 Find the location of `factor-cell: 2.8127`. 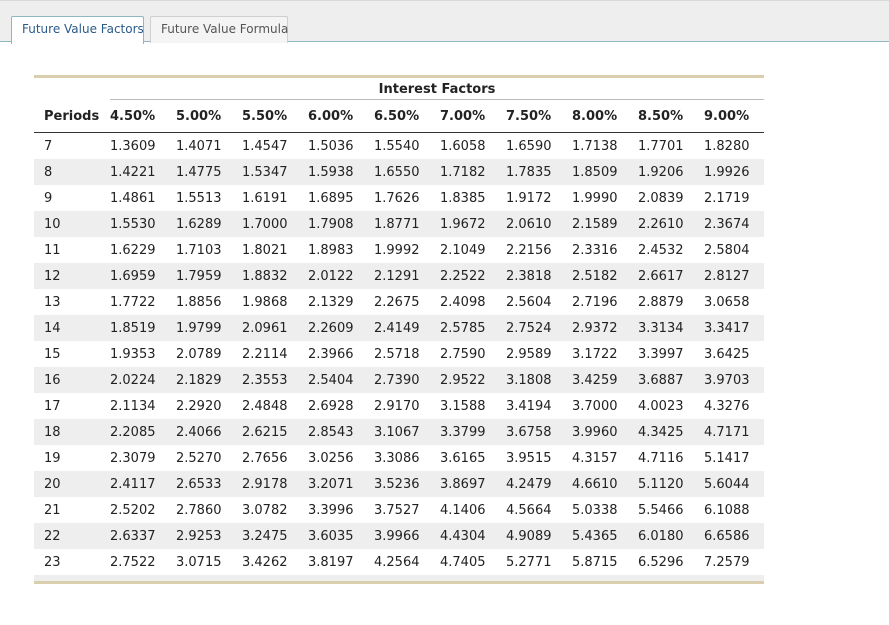

factor-cell: 2.8127 is located at coordinates (734, 276).